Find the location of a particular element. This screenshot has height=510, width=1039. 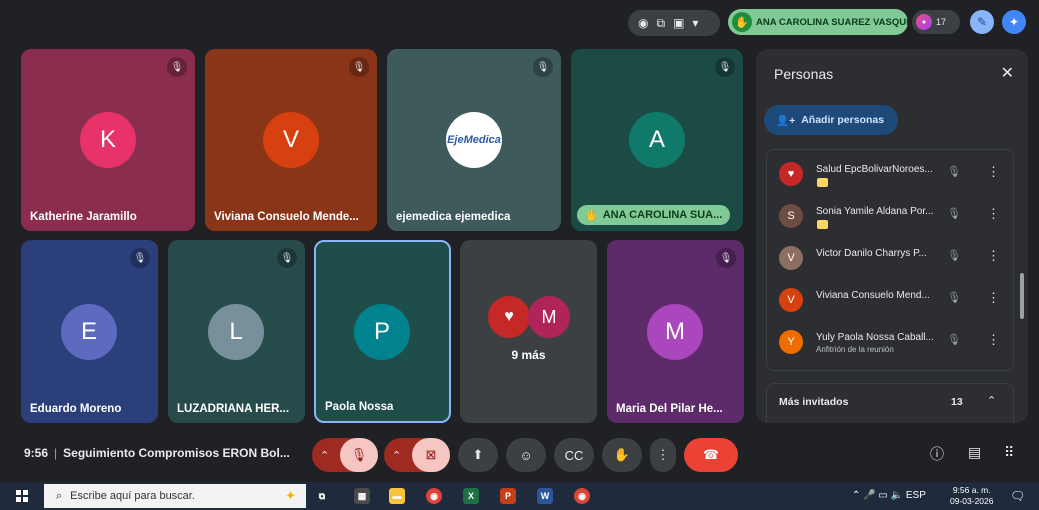

clock-date: 09-03-2026 is located at coordinates (972, 501).